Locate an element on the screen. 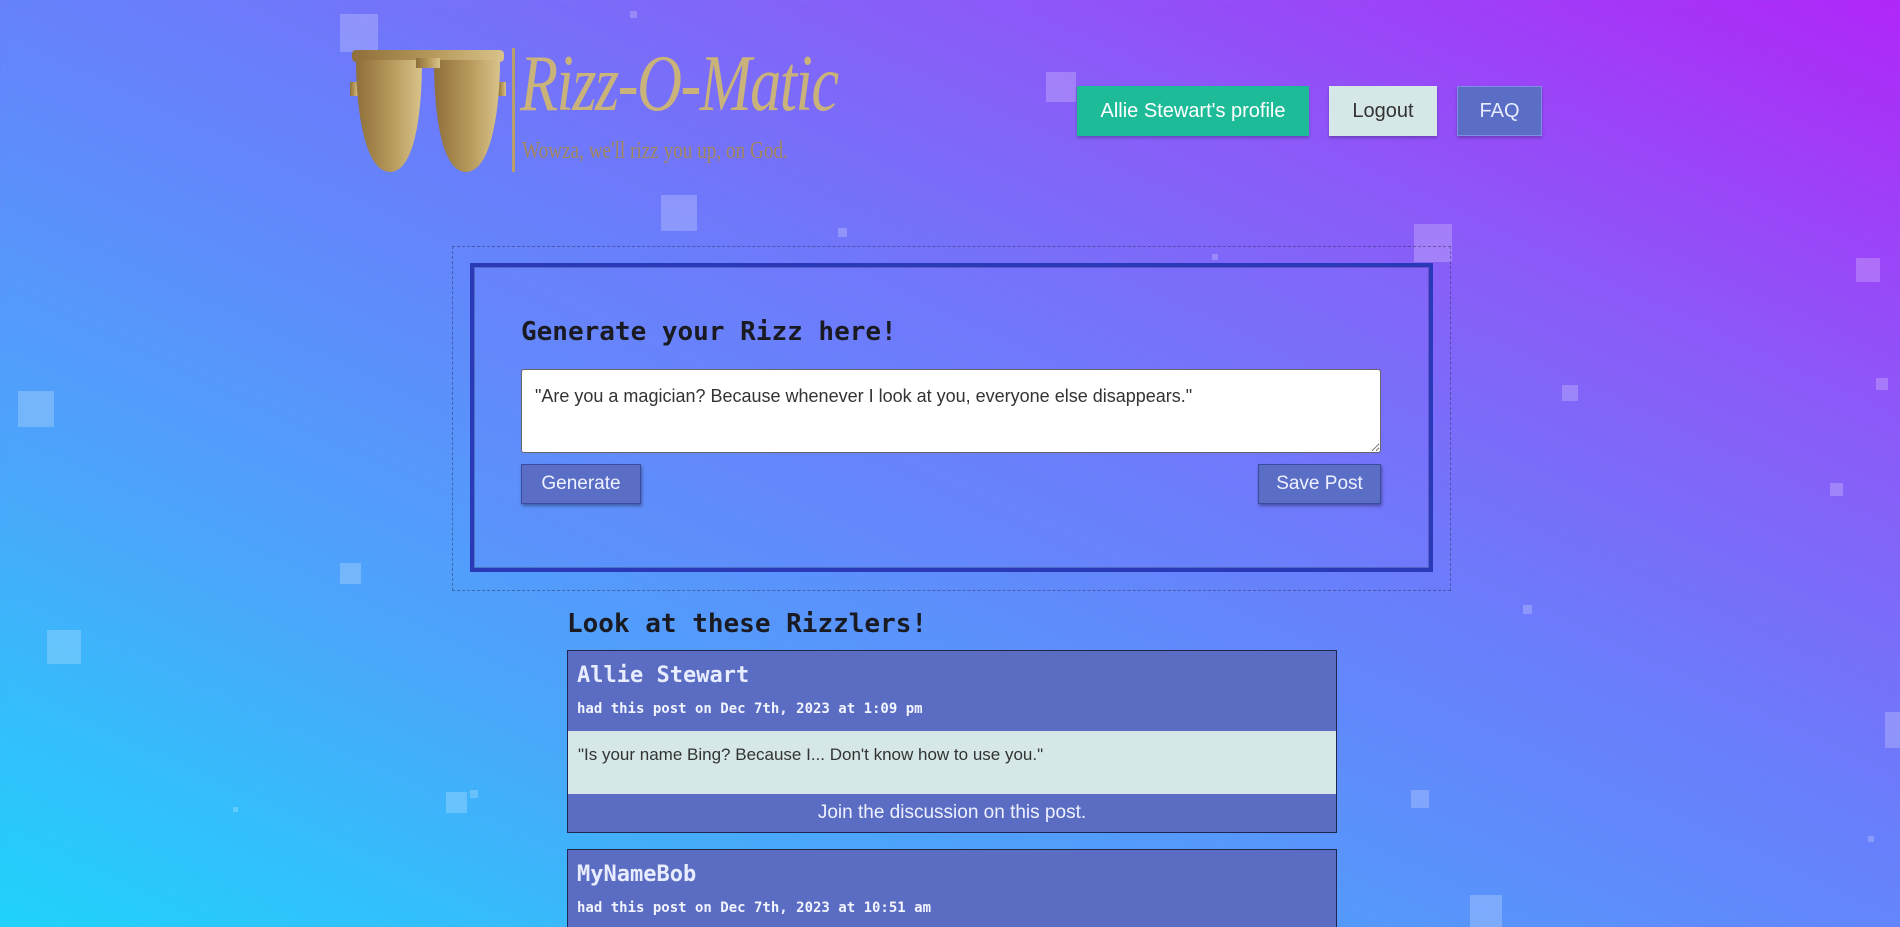 The image size is (1900, 927). generator-title: Generate your Rizz here! is located at coordinates (709, 332).